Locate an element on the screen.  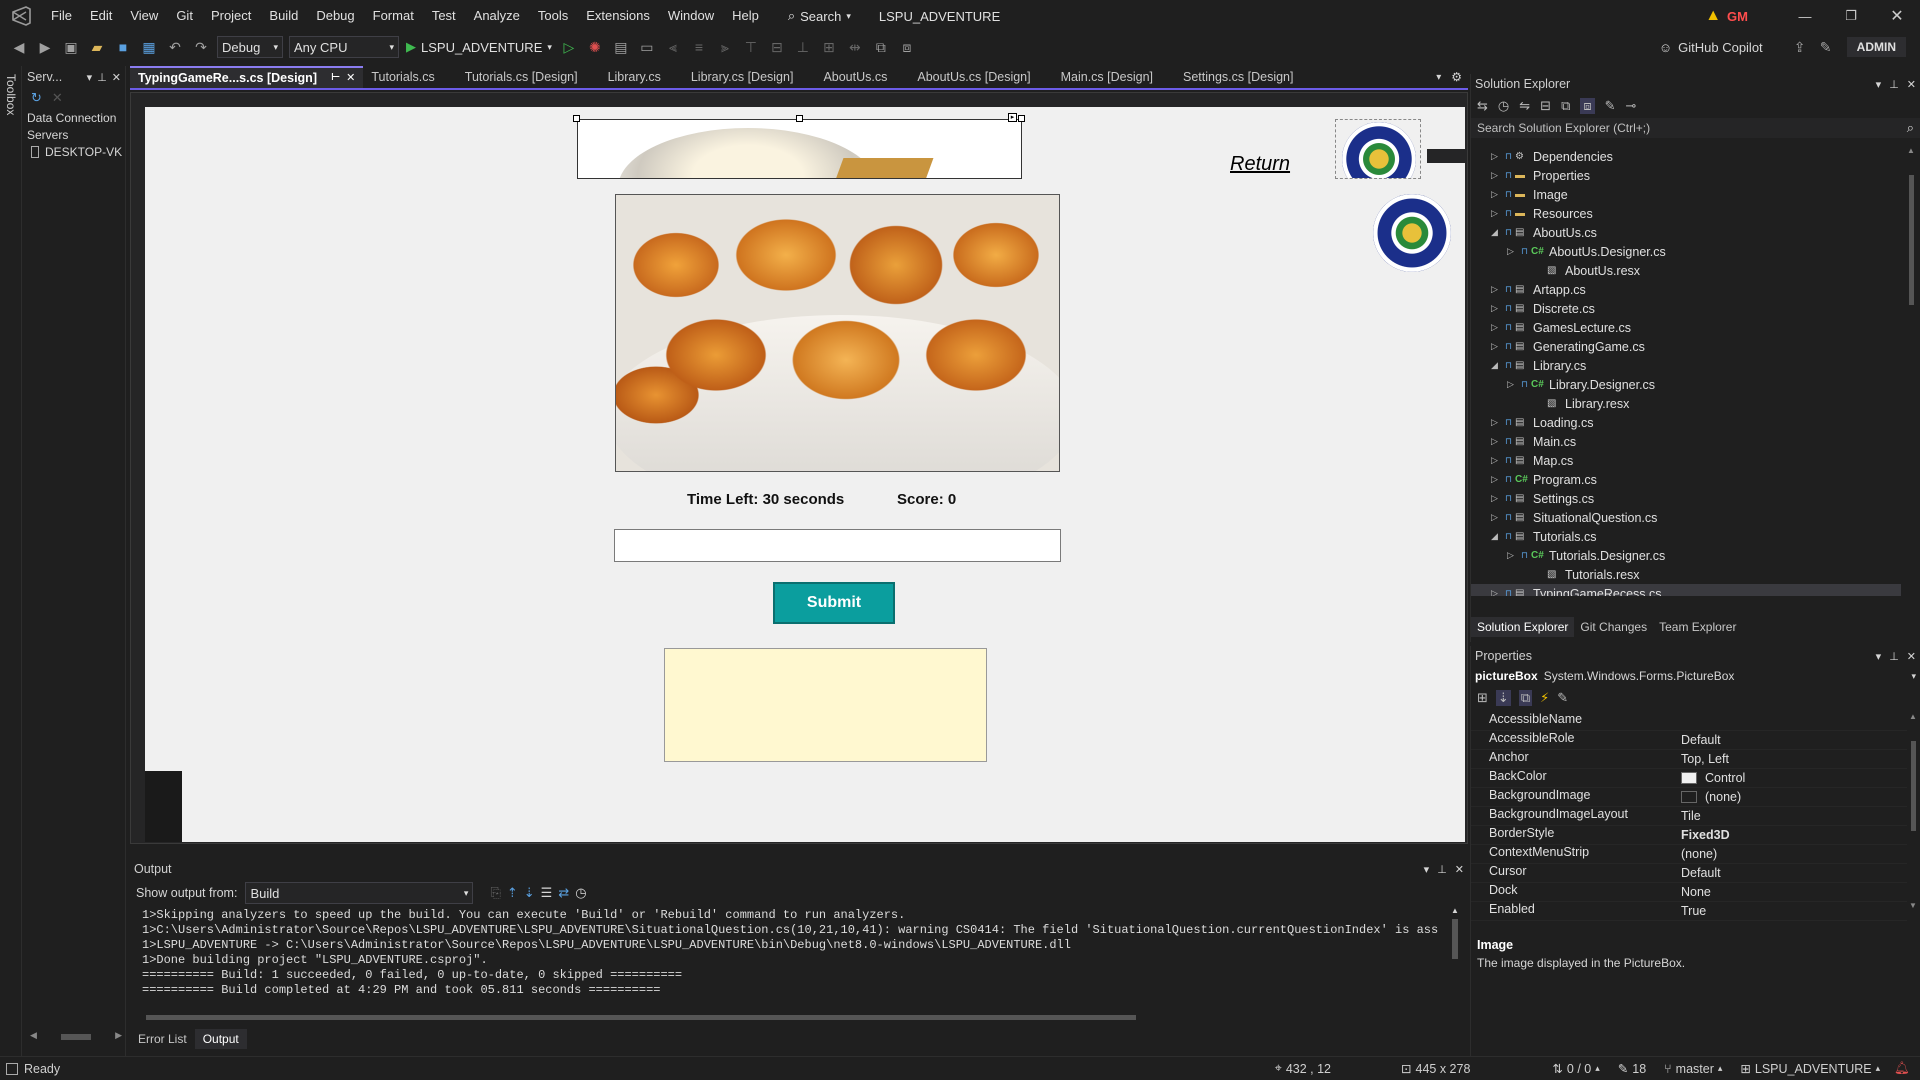
redo-icon: ↷ is located at coordinates (201, 47).